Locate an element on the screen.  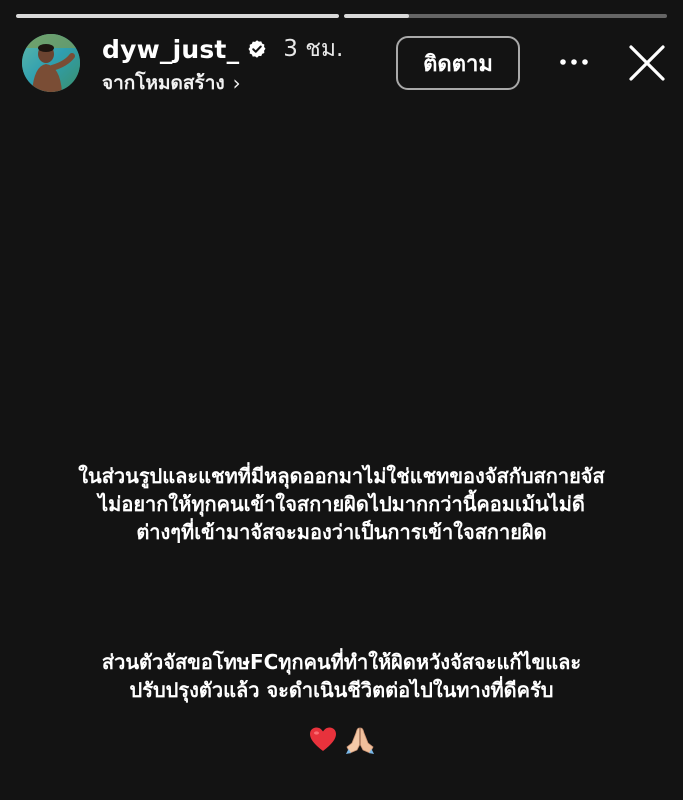
verified-badge-icon is located at coordinates (257, 49).